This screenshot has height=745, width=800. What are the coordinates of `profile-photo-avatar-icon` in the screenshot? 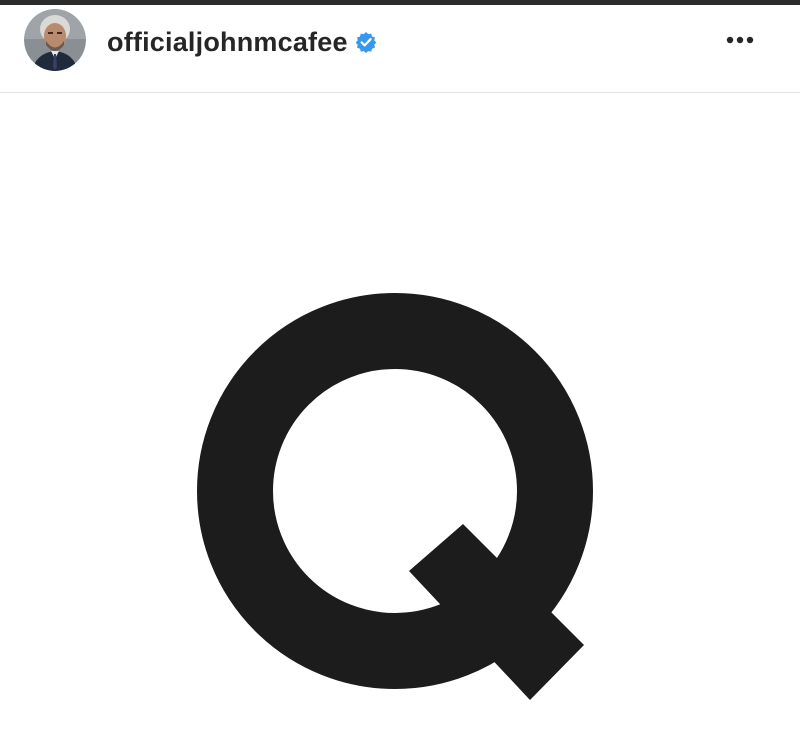 It's located at (55, 40).